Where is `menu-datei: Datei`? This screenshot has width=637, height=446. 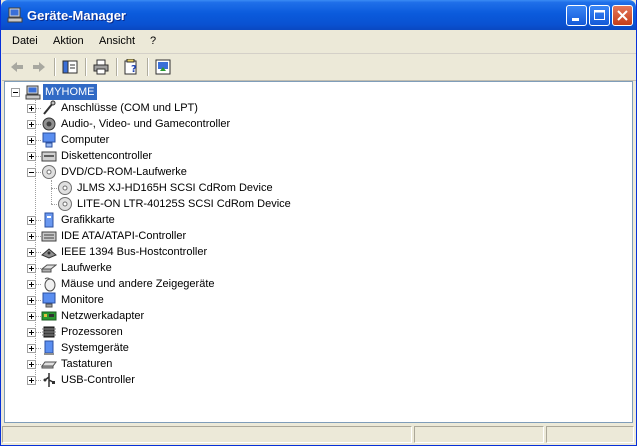 menu-datei: Datei is located at coordinates (25, 41).